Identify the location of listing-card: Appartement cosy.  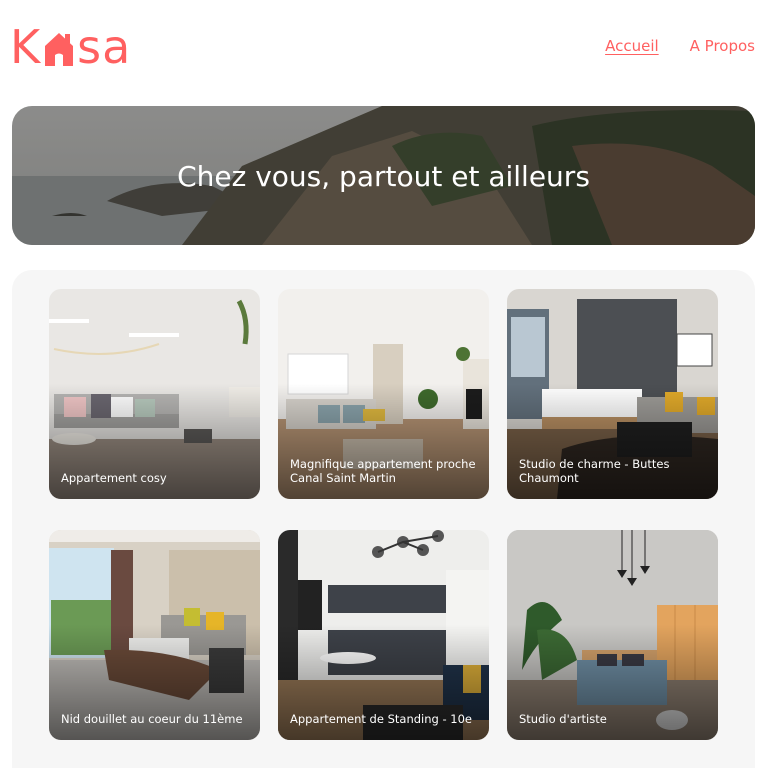
(154, 394).